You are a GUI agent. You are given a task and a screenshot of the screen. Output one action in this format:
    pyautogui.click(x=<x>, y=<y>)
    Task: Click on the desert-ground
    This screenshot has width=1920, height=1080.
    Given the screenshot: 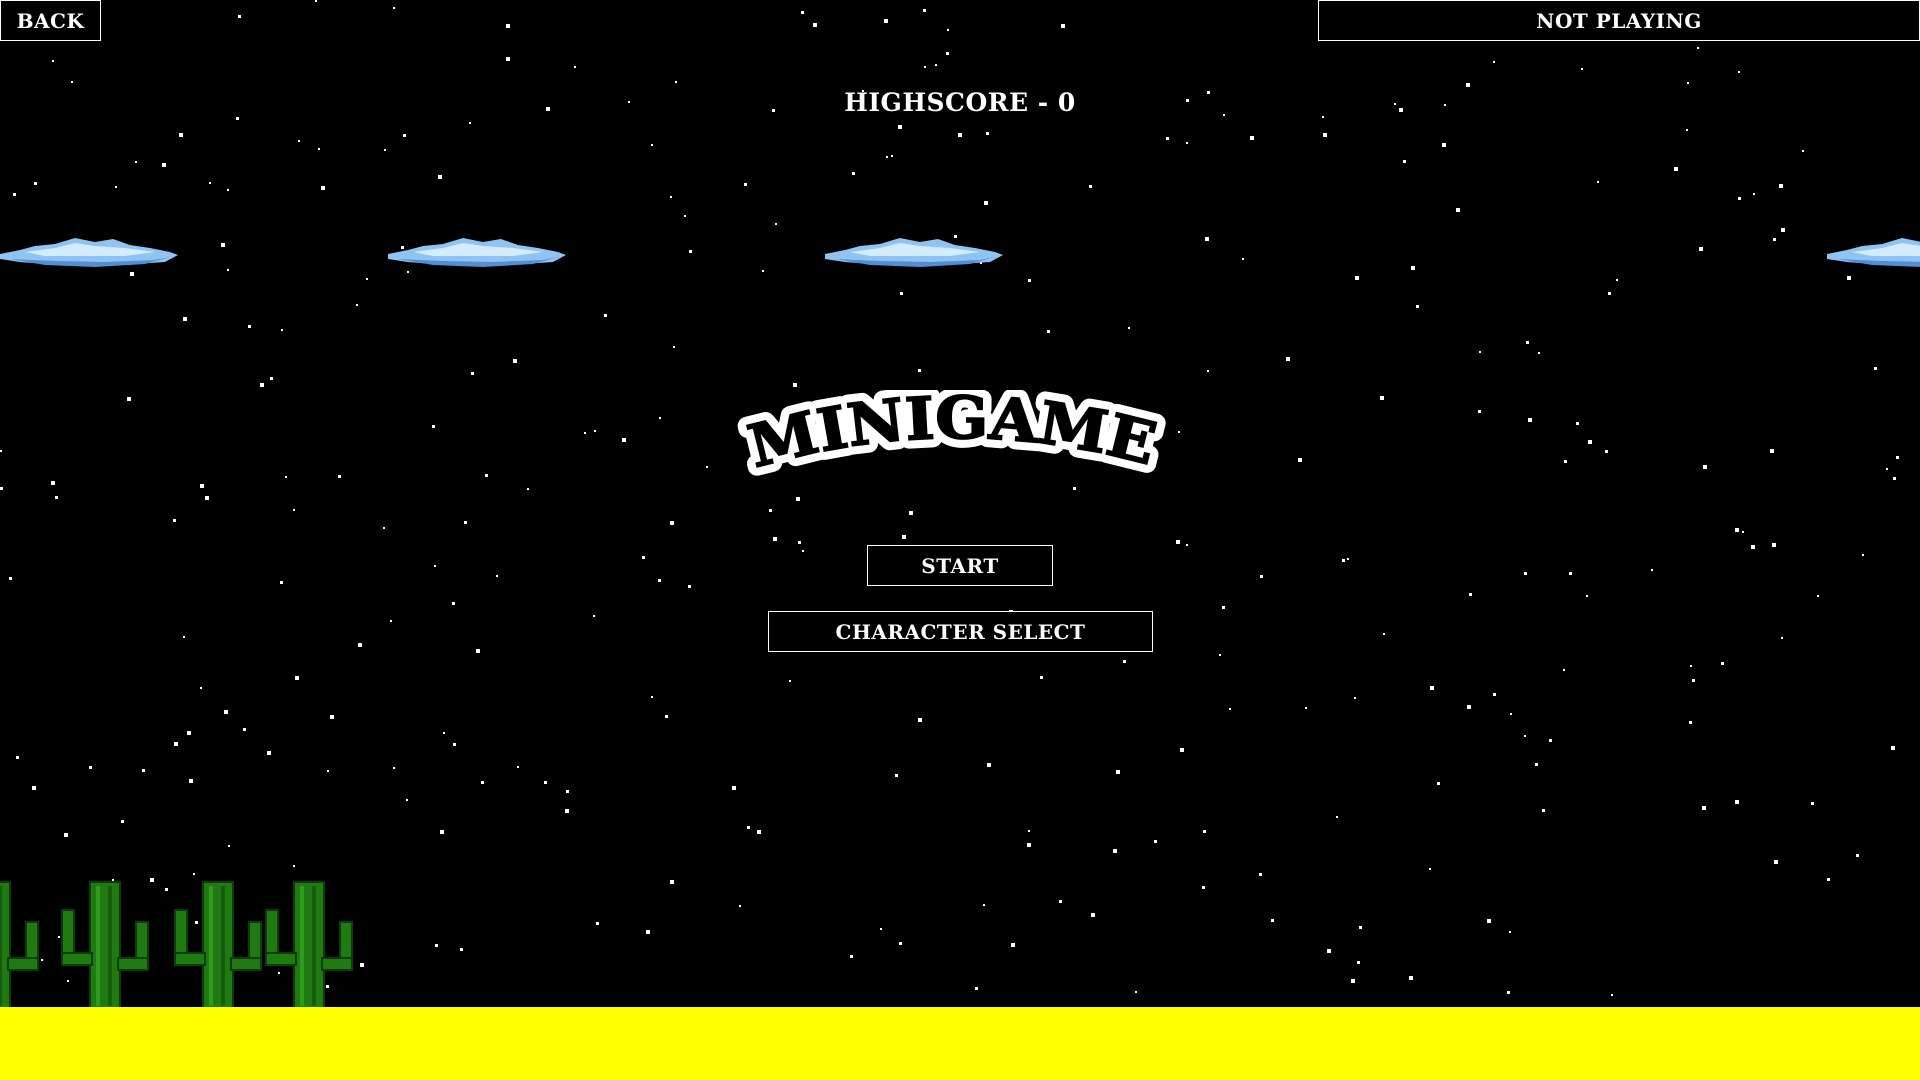 What is the action you would take?
    pyautogui.click(x=960, y=1043)
    